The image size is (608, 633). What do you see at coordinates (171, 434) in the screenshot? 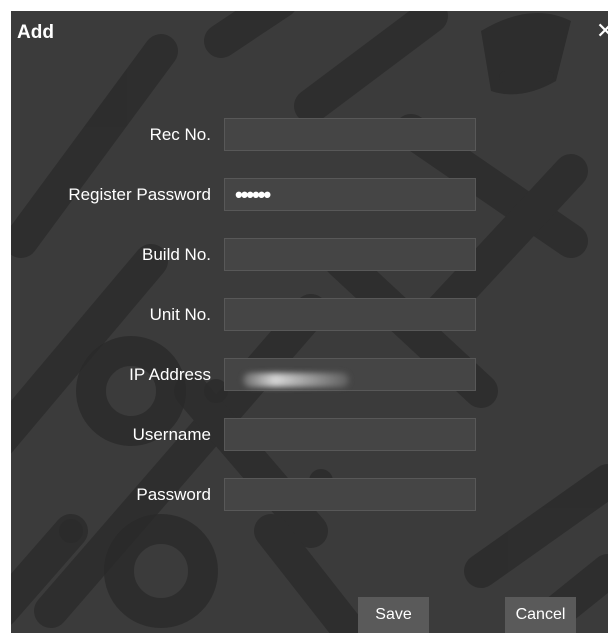
I see `username-label: Username` at bounding box center [171, 434].